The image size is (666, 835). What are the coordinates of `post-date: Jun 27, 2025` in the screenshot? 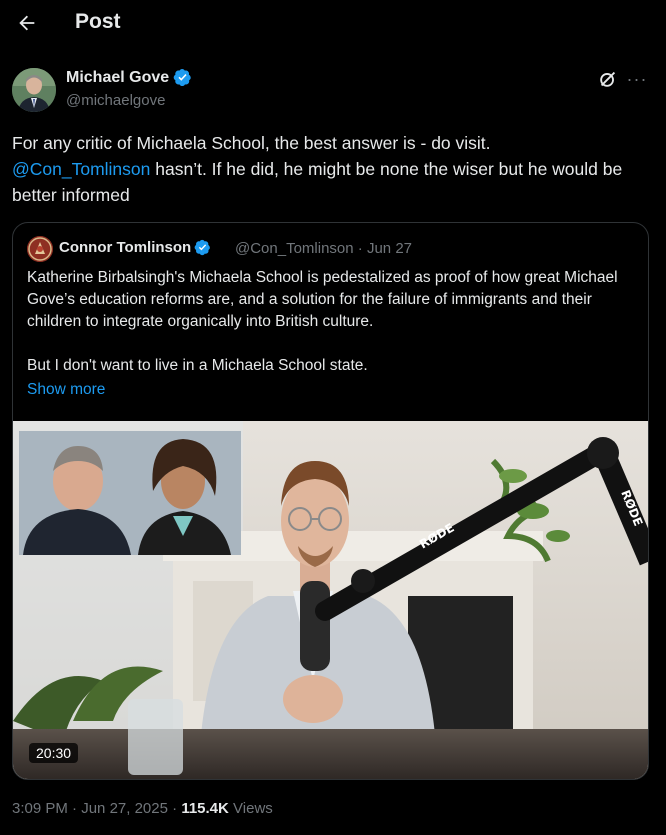 It's located at (124, 808).